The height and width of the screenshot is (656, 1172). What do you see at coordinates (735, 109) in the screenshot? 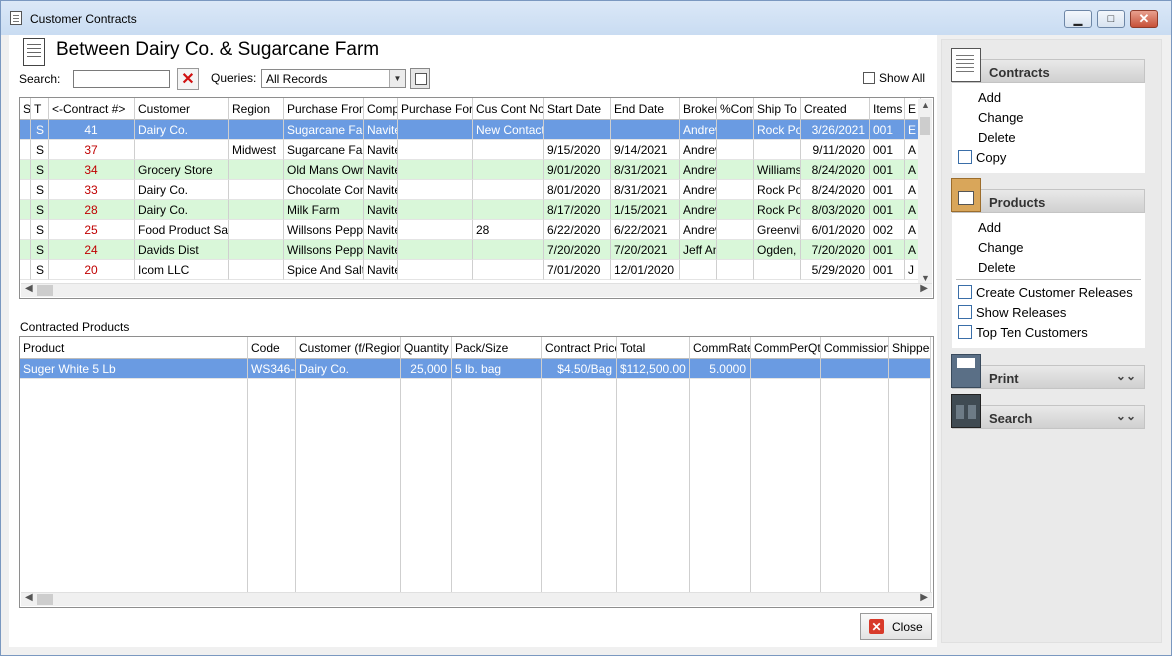
I see `column-header: %Com` at bounding box center [735, 109].